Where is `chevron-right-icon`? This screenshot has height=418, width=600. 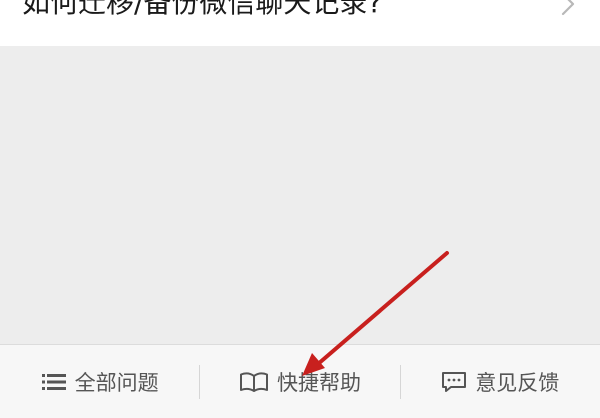
chevron-right-icon is located at coordinates (568, 8).